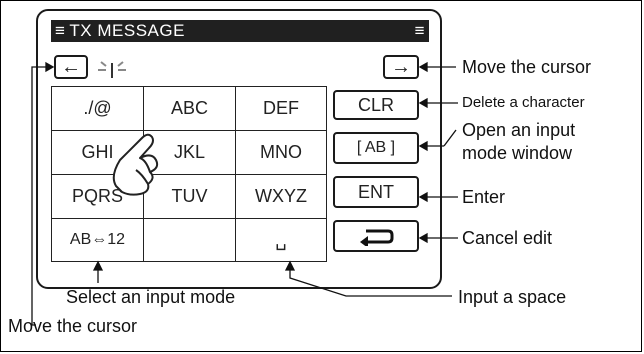  What do you see at coordinates (512, 297) in the screenshot?
I see `label-input-space: Input a space` at bounding box center [512, 297].